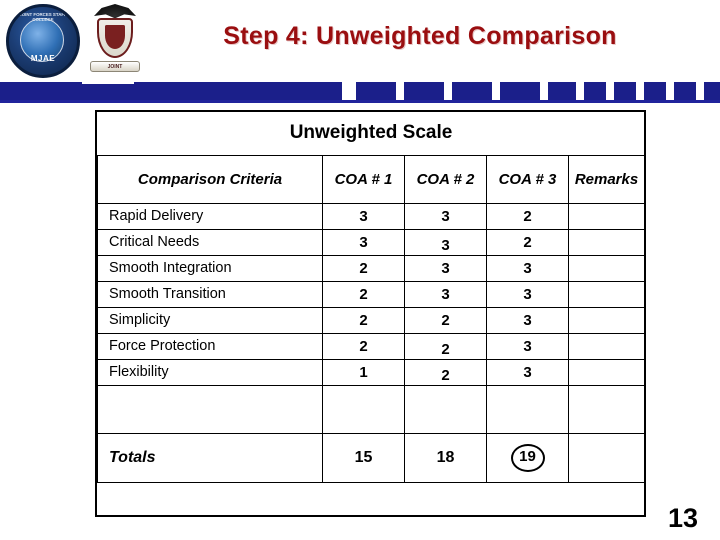  I want to click on totals-label: Totals, so click(210, 457).